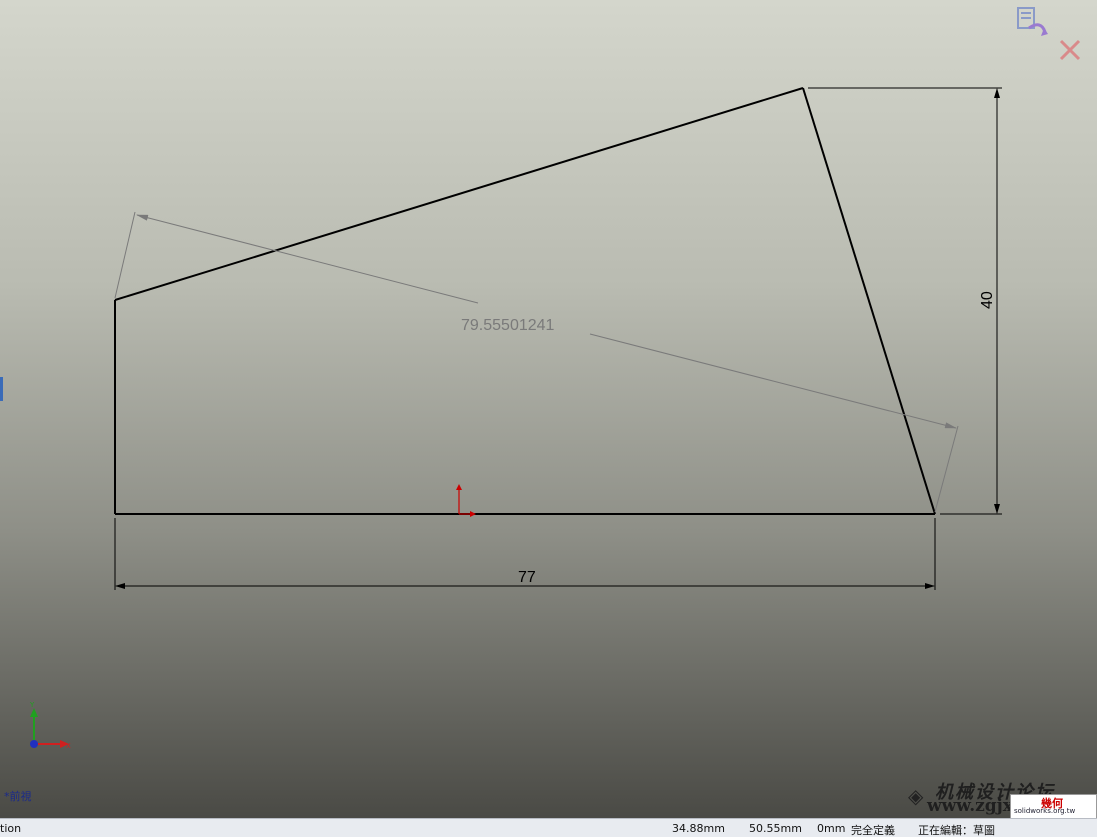  I want to click on dimension-value-diagonal: 79.55501241, so click(508, 325).